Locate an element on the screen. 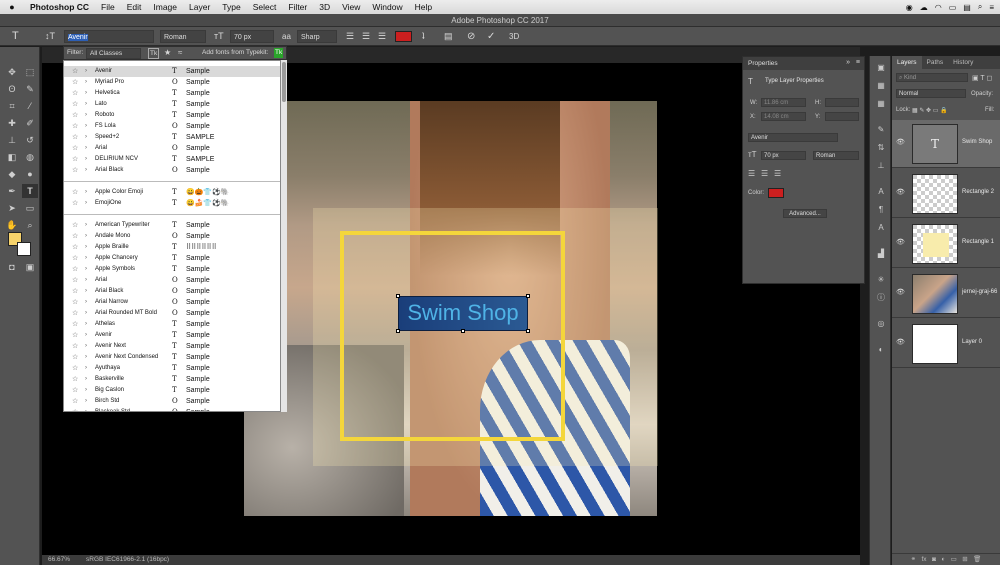  layer-name: jernej-graj-66 is located at coordinates (979, 292).